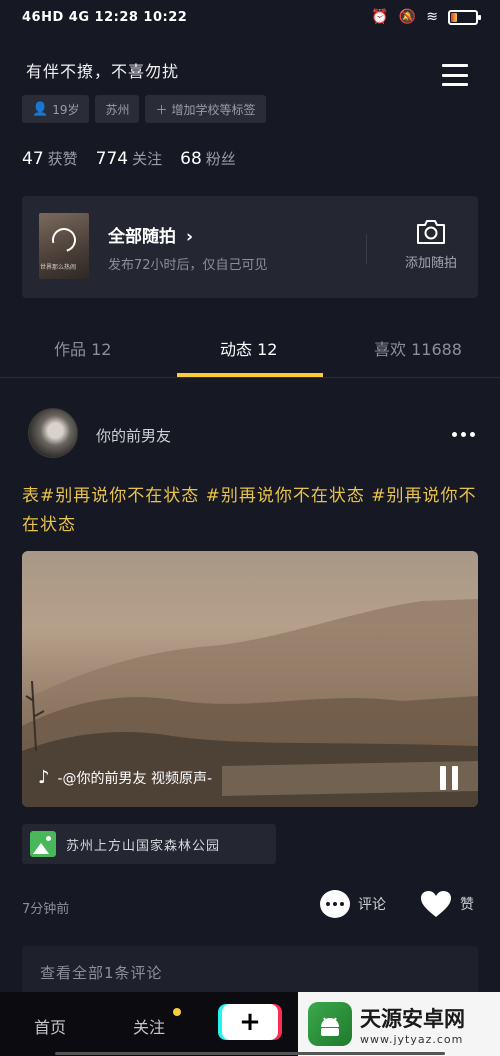 This screenshot has height=1056, width=500. I want to click on post-text: 表#别再说你不在状态 #别再说你不在状态 #别再说你不在状态, so click(249, 510).